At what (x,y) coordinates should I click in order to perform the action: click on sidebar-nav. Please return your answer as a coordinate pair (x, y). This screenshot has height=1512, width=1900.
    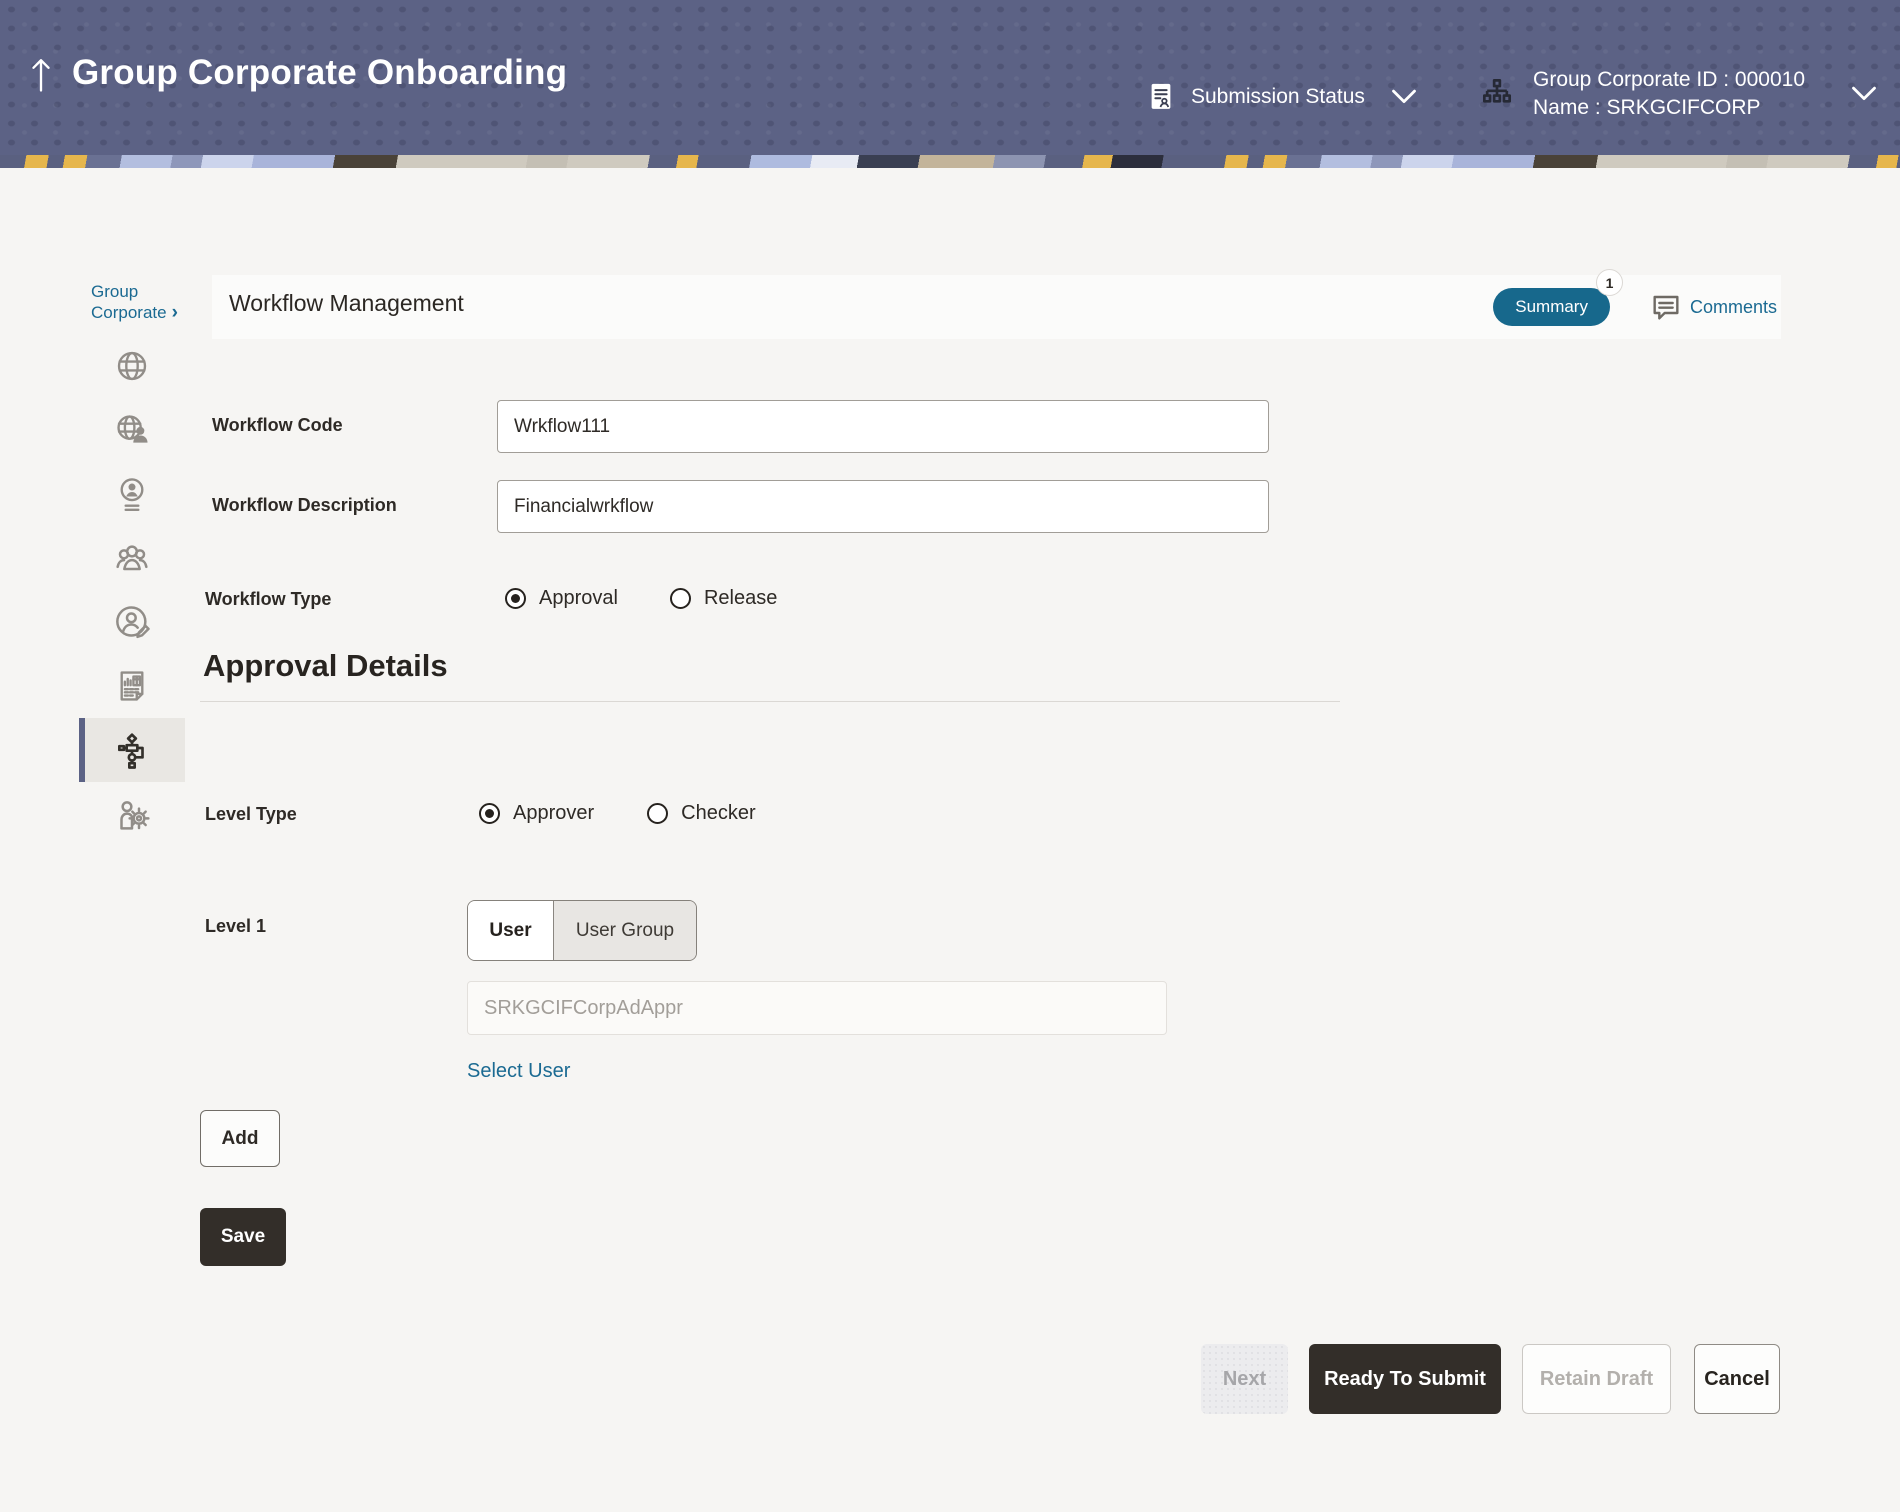
    Looking at the image, I should click on (132, 590).